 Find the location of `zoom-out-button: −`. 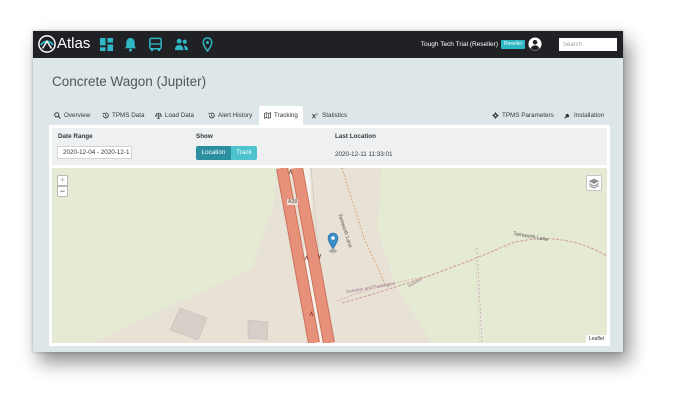

zoom-out-button: − is located at coordinates (62, 191).